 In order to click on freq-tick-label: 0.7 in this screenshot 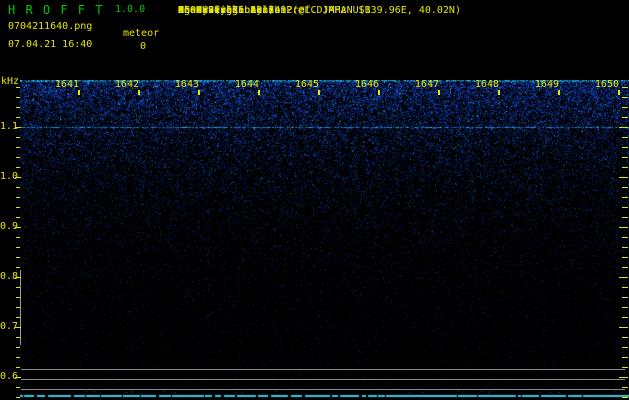, I will do `click(9, 326)`.